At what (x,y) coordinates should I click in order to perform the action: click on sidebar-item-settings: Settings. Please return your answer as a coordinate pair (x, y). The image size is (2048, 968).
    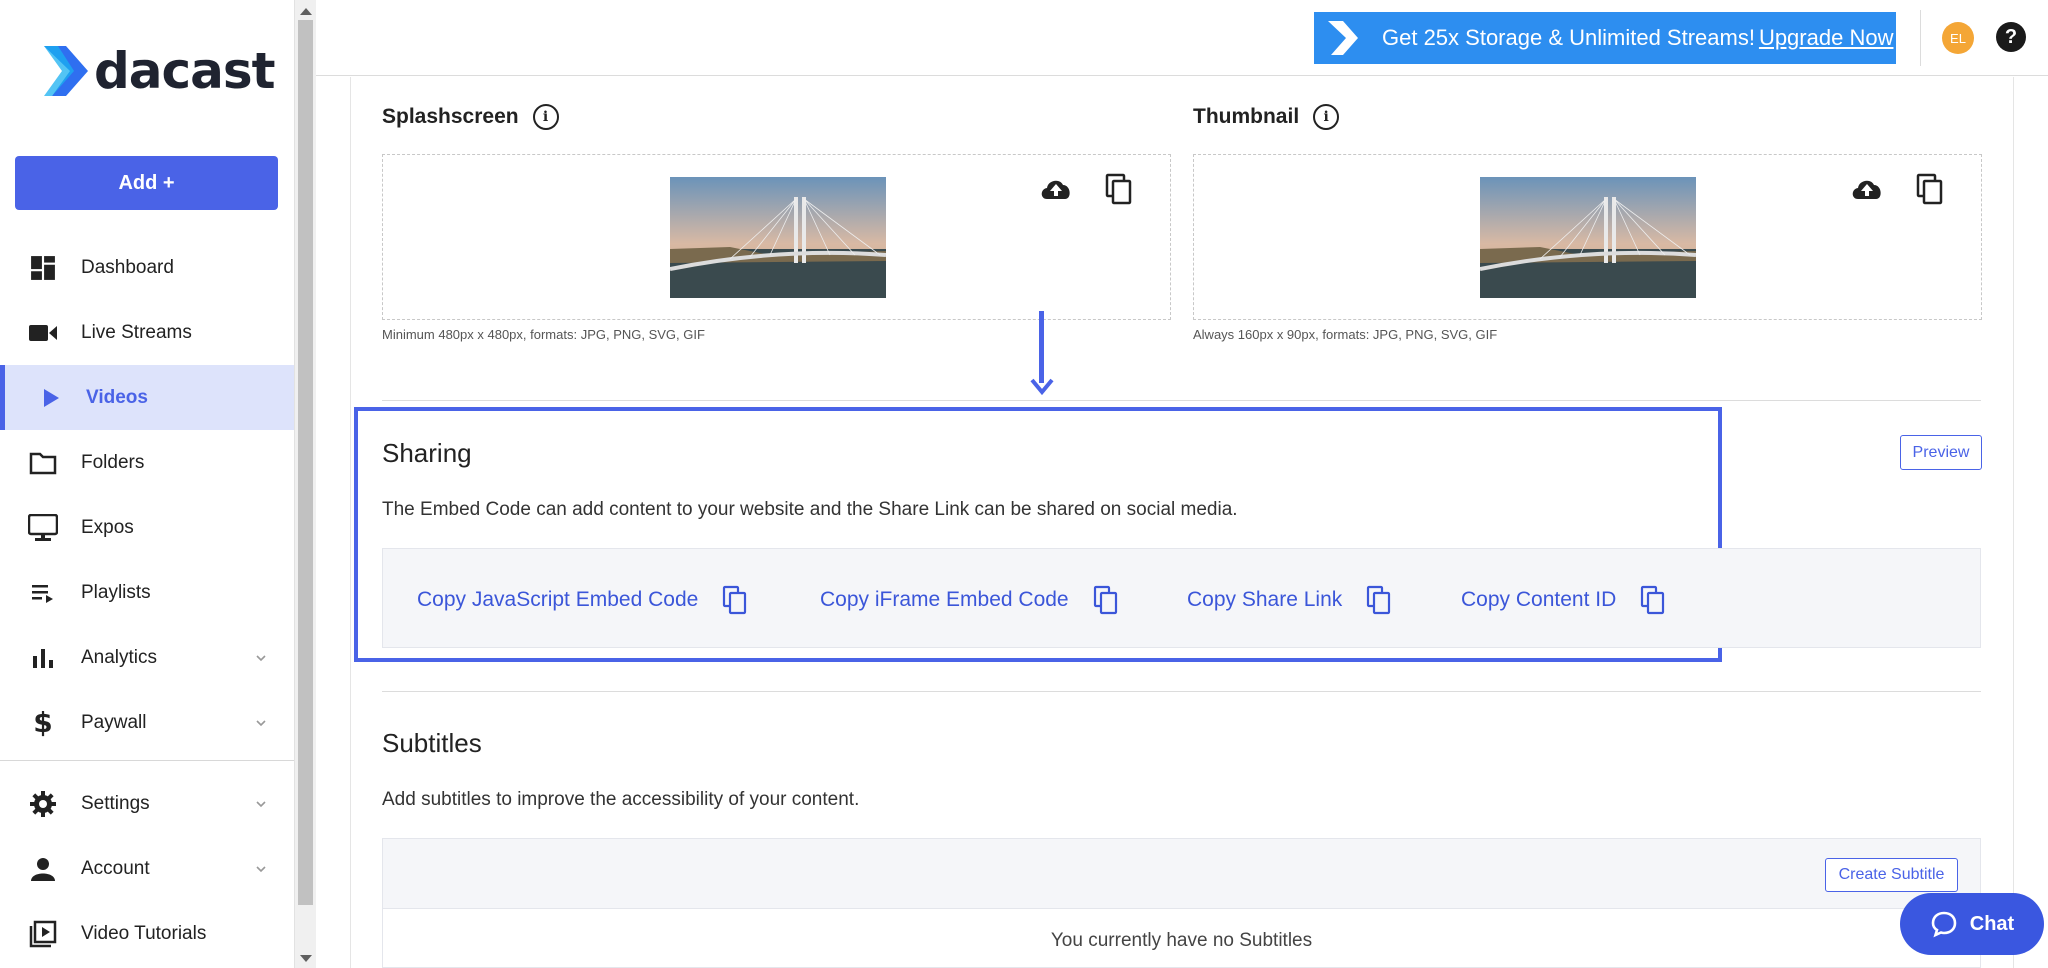
    Looking at the image, I should click on (147, 803).